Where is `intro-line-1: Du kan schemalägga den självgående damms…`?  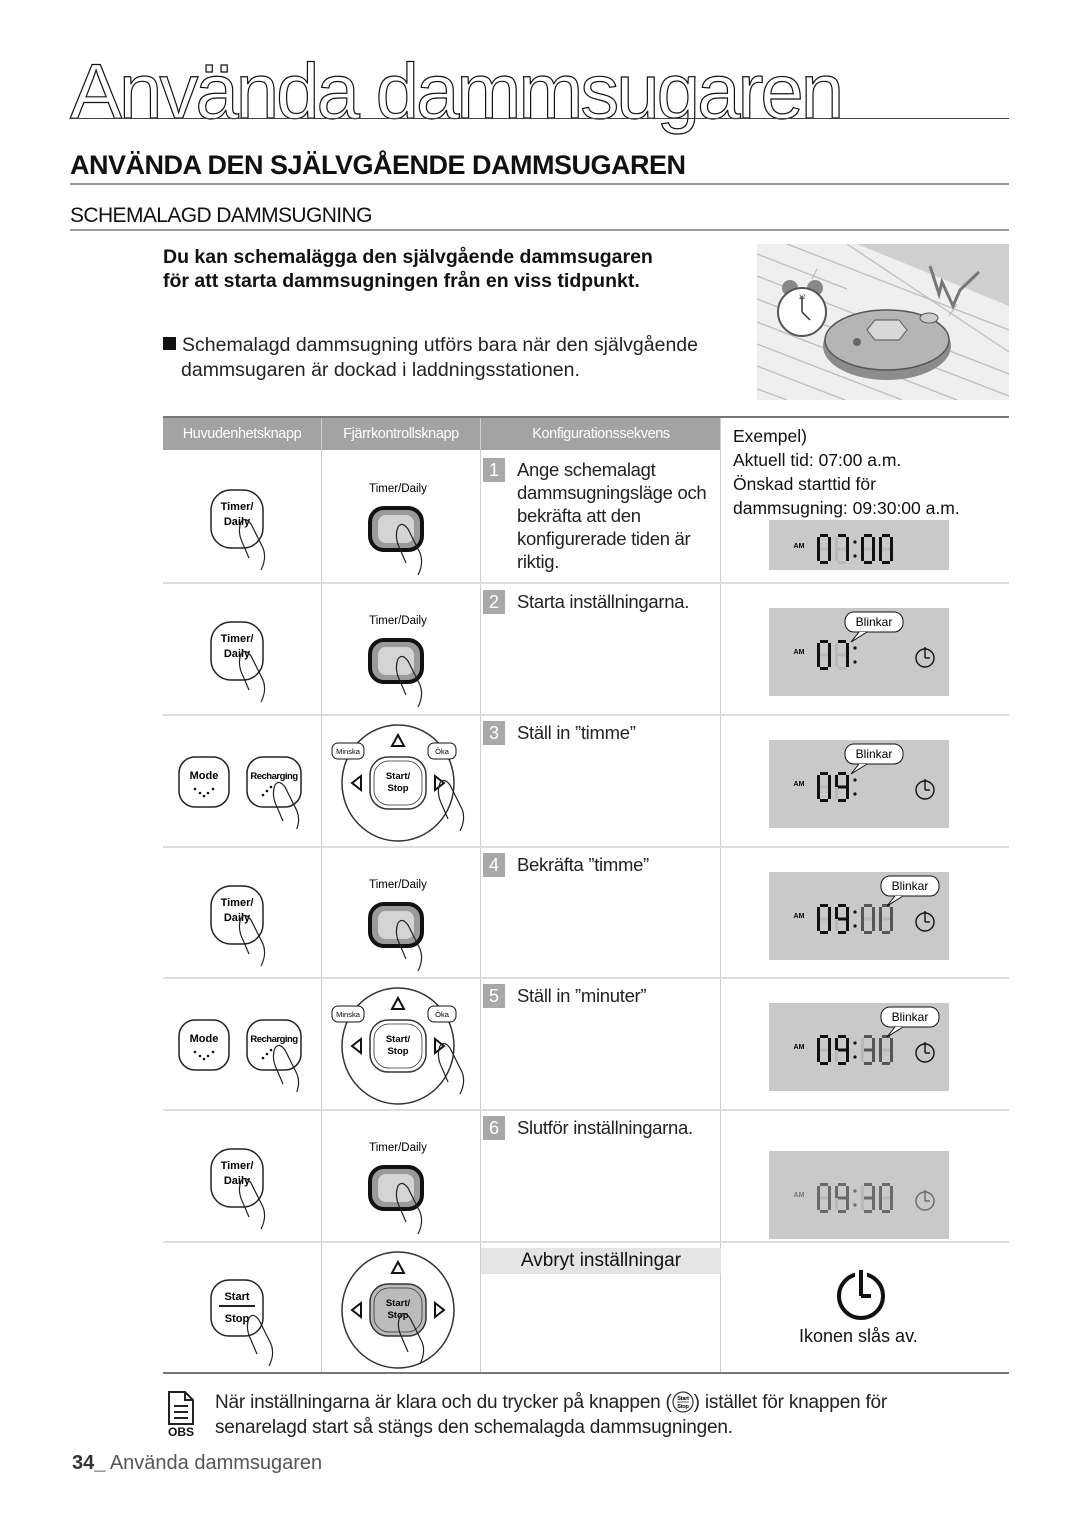 intro-line-1: Du kan schemalägga den självgående damms… is located at coordinates (408, 257).